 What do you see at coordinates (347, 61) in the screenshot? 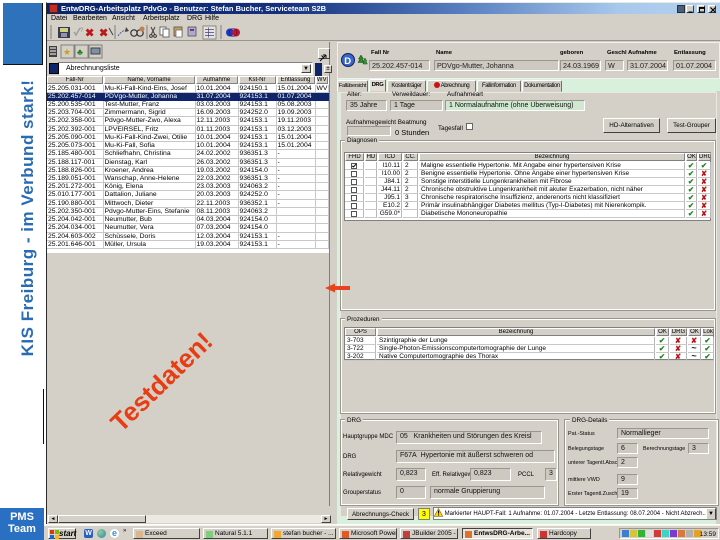
I see `svg-text: D` at bounding box center [347, 61].